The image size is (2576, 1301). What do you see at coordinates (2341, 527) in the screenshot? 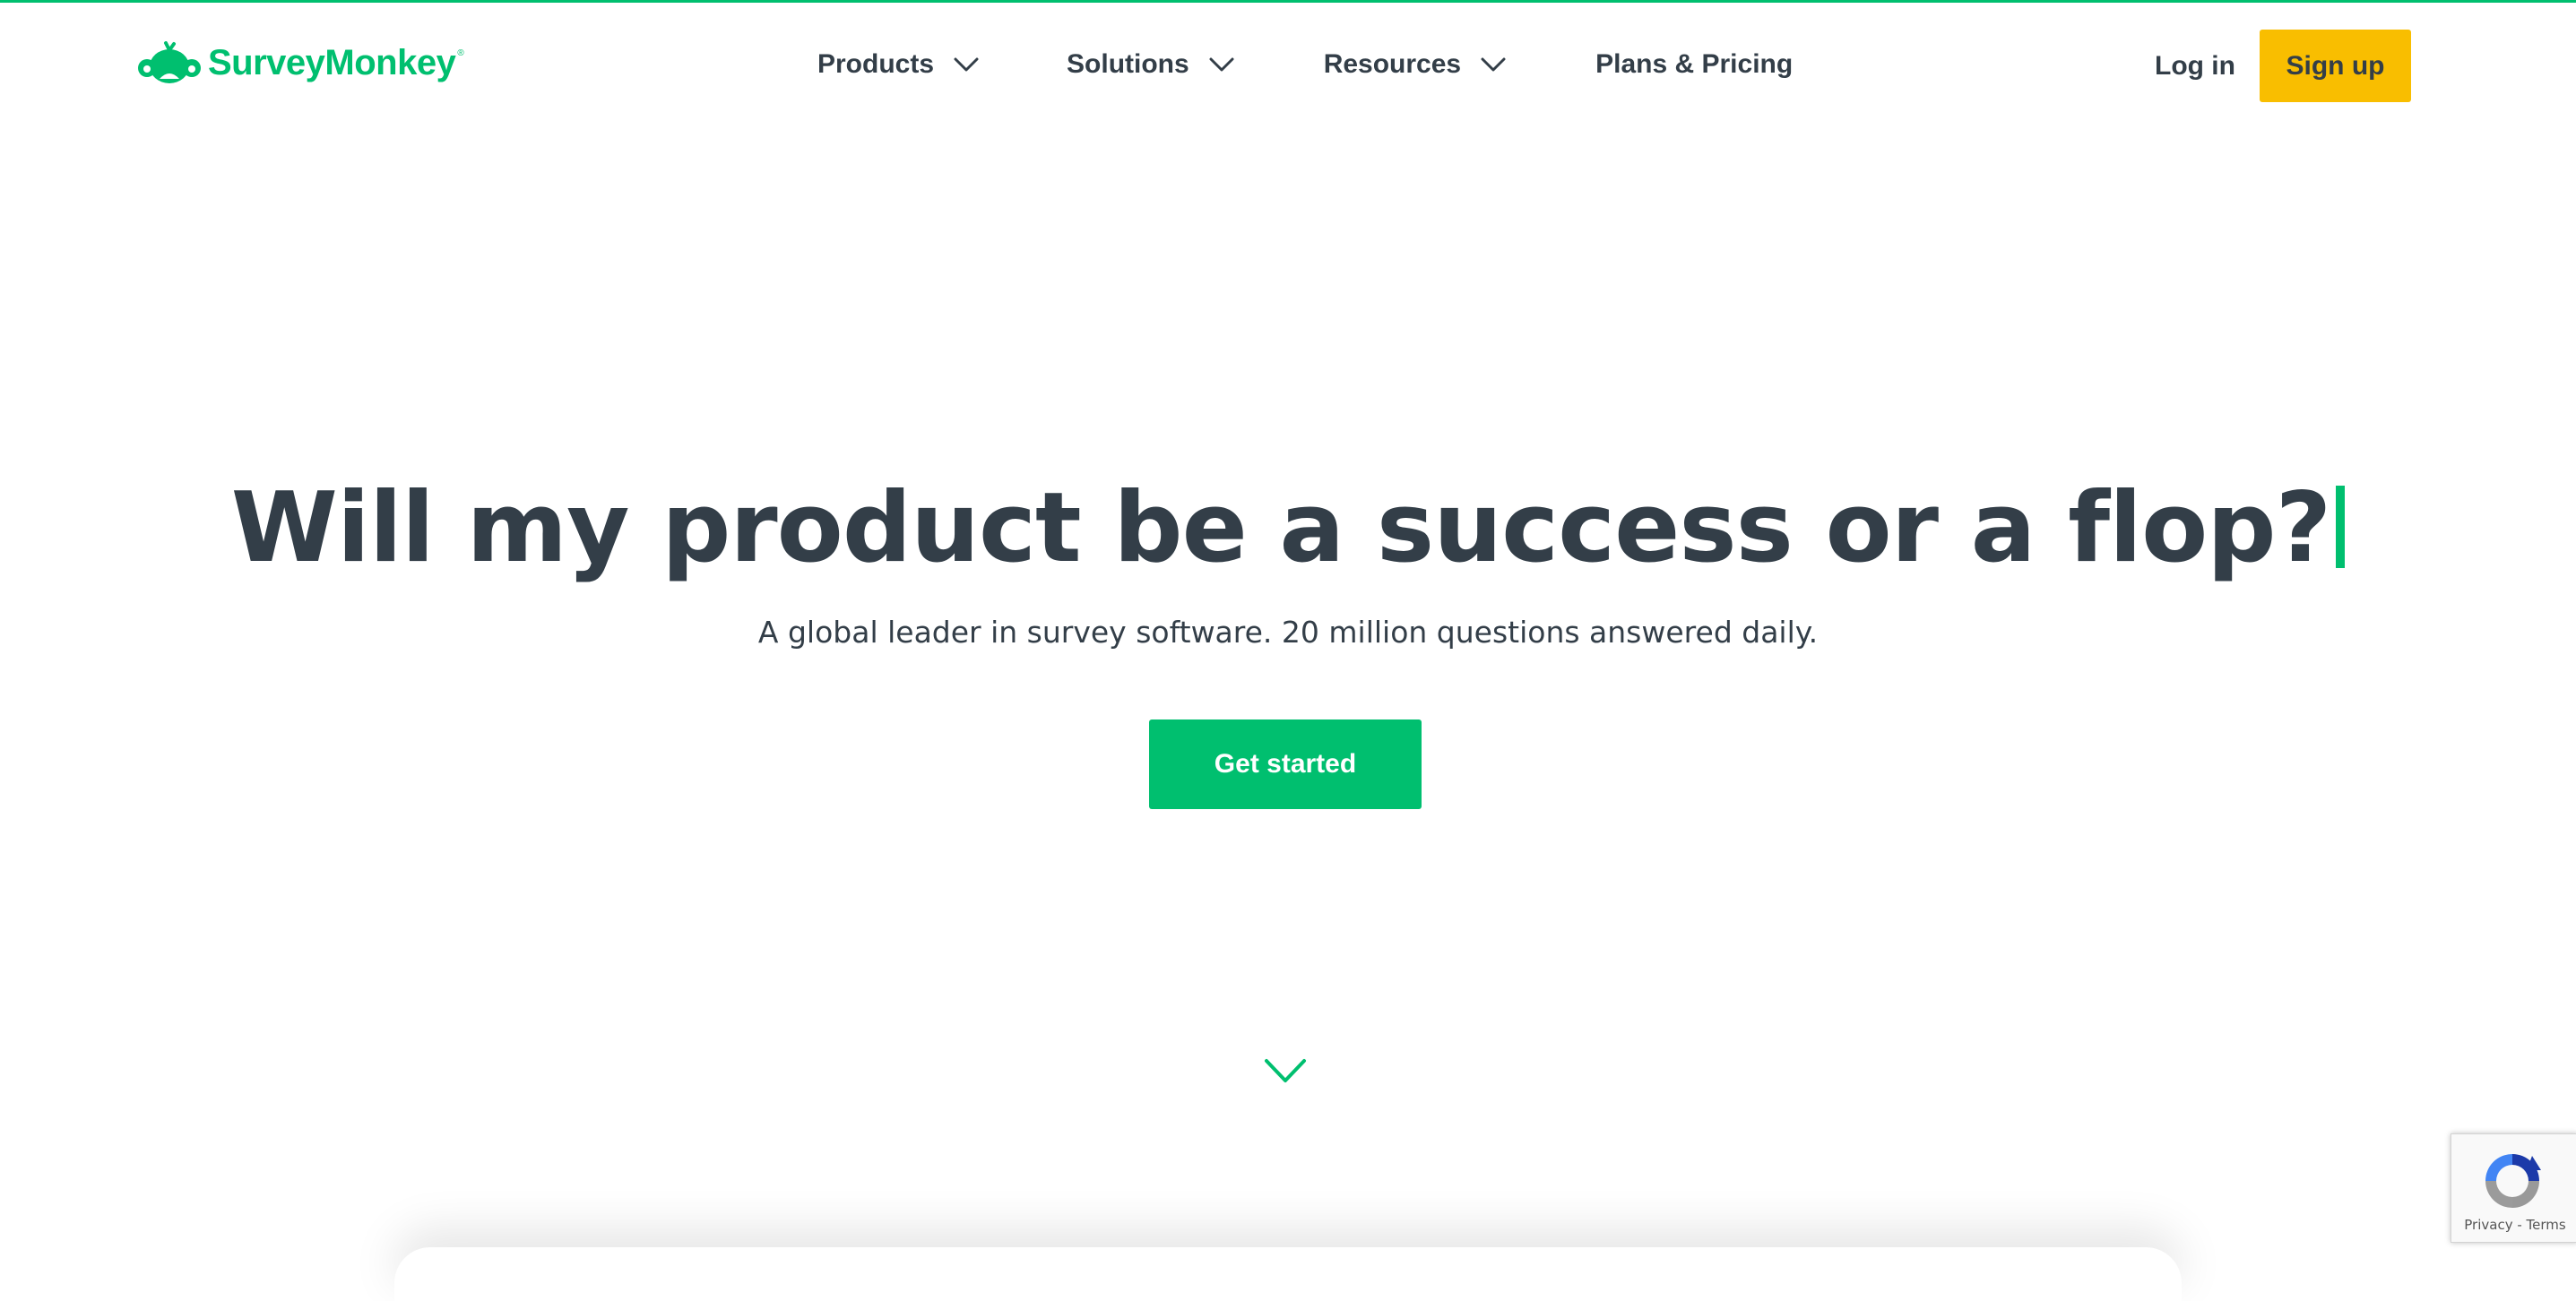
I see `typing-cursor` at bounding box center [2341, 527].